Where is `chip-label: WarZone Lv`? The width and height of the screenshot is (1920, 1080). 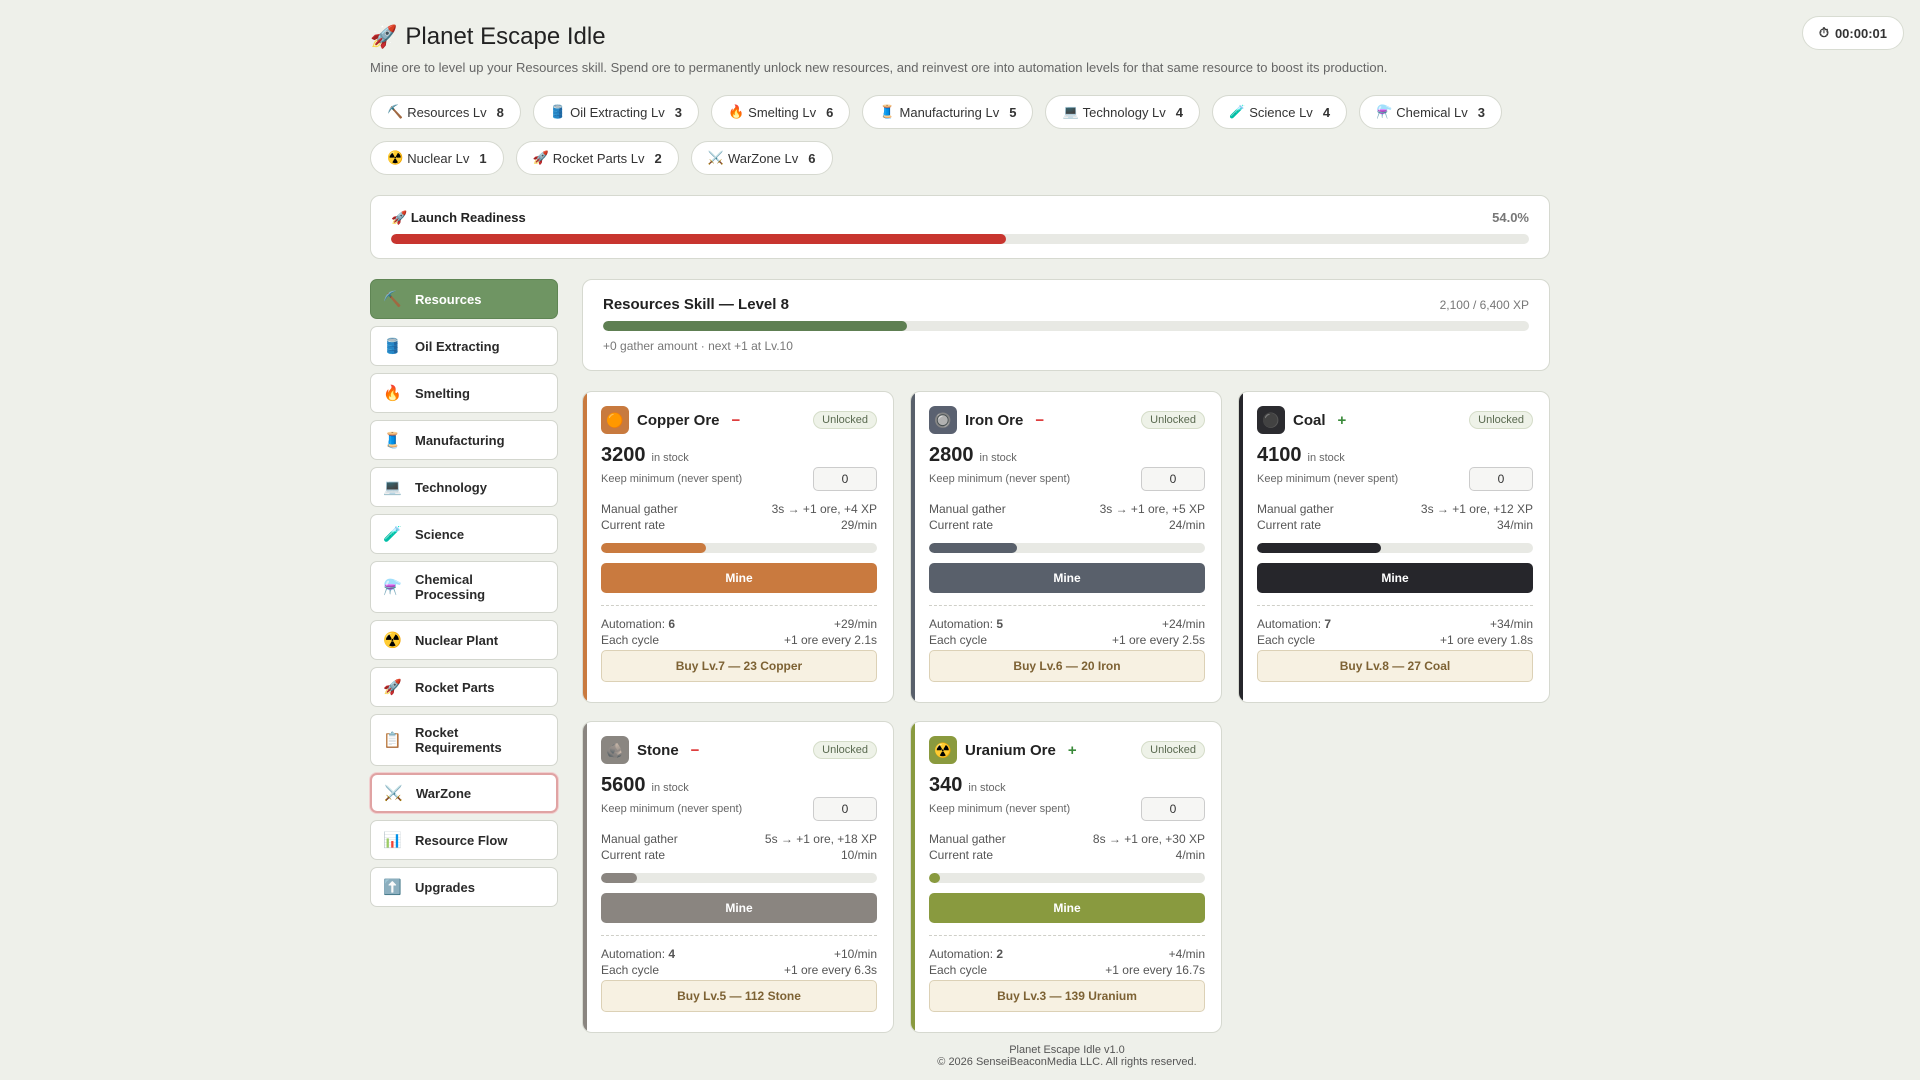
chip-label: WarZone Lv is located at coordinates (763, 158).